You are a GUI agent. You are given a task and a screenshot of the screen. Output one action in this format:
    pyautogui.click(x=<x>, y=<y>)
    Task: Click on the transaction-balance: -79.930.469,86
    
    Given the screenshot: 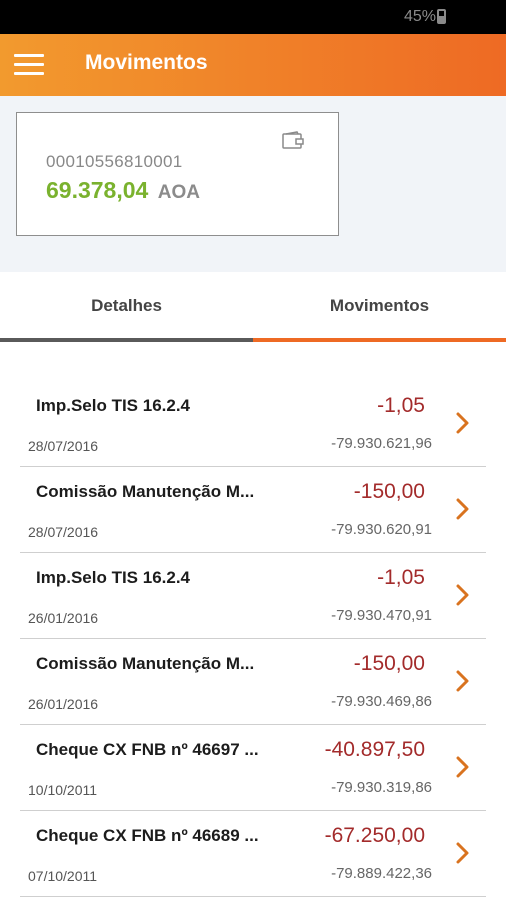 What is the action you would take?
    pyautogui.click(x=381, y=701)
    